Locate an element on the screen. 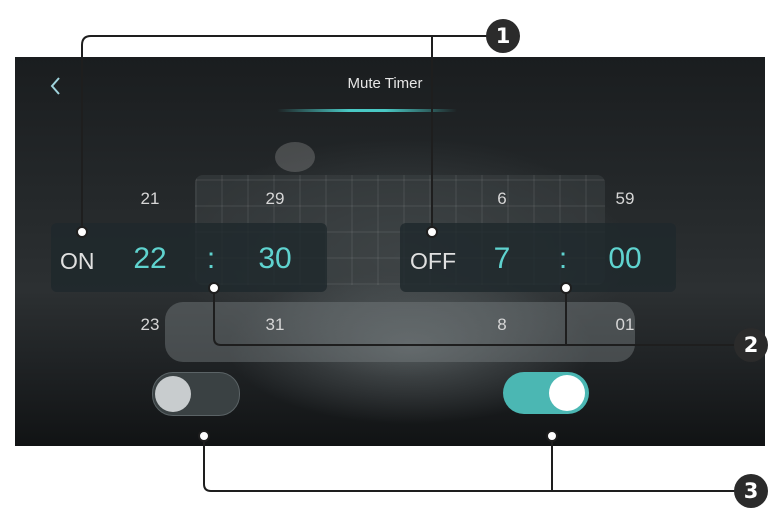  callout-badge-1: 1 is located at coordinates (503, 36).